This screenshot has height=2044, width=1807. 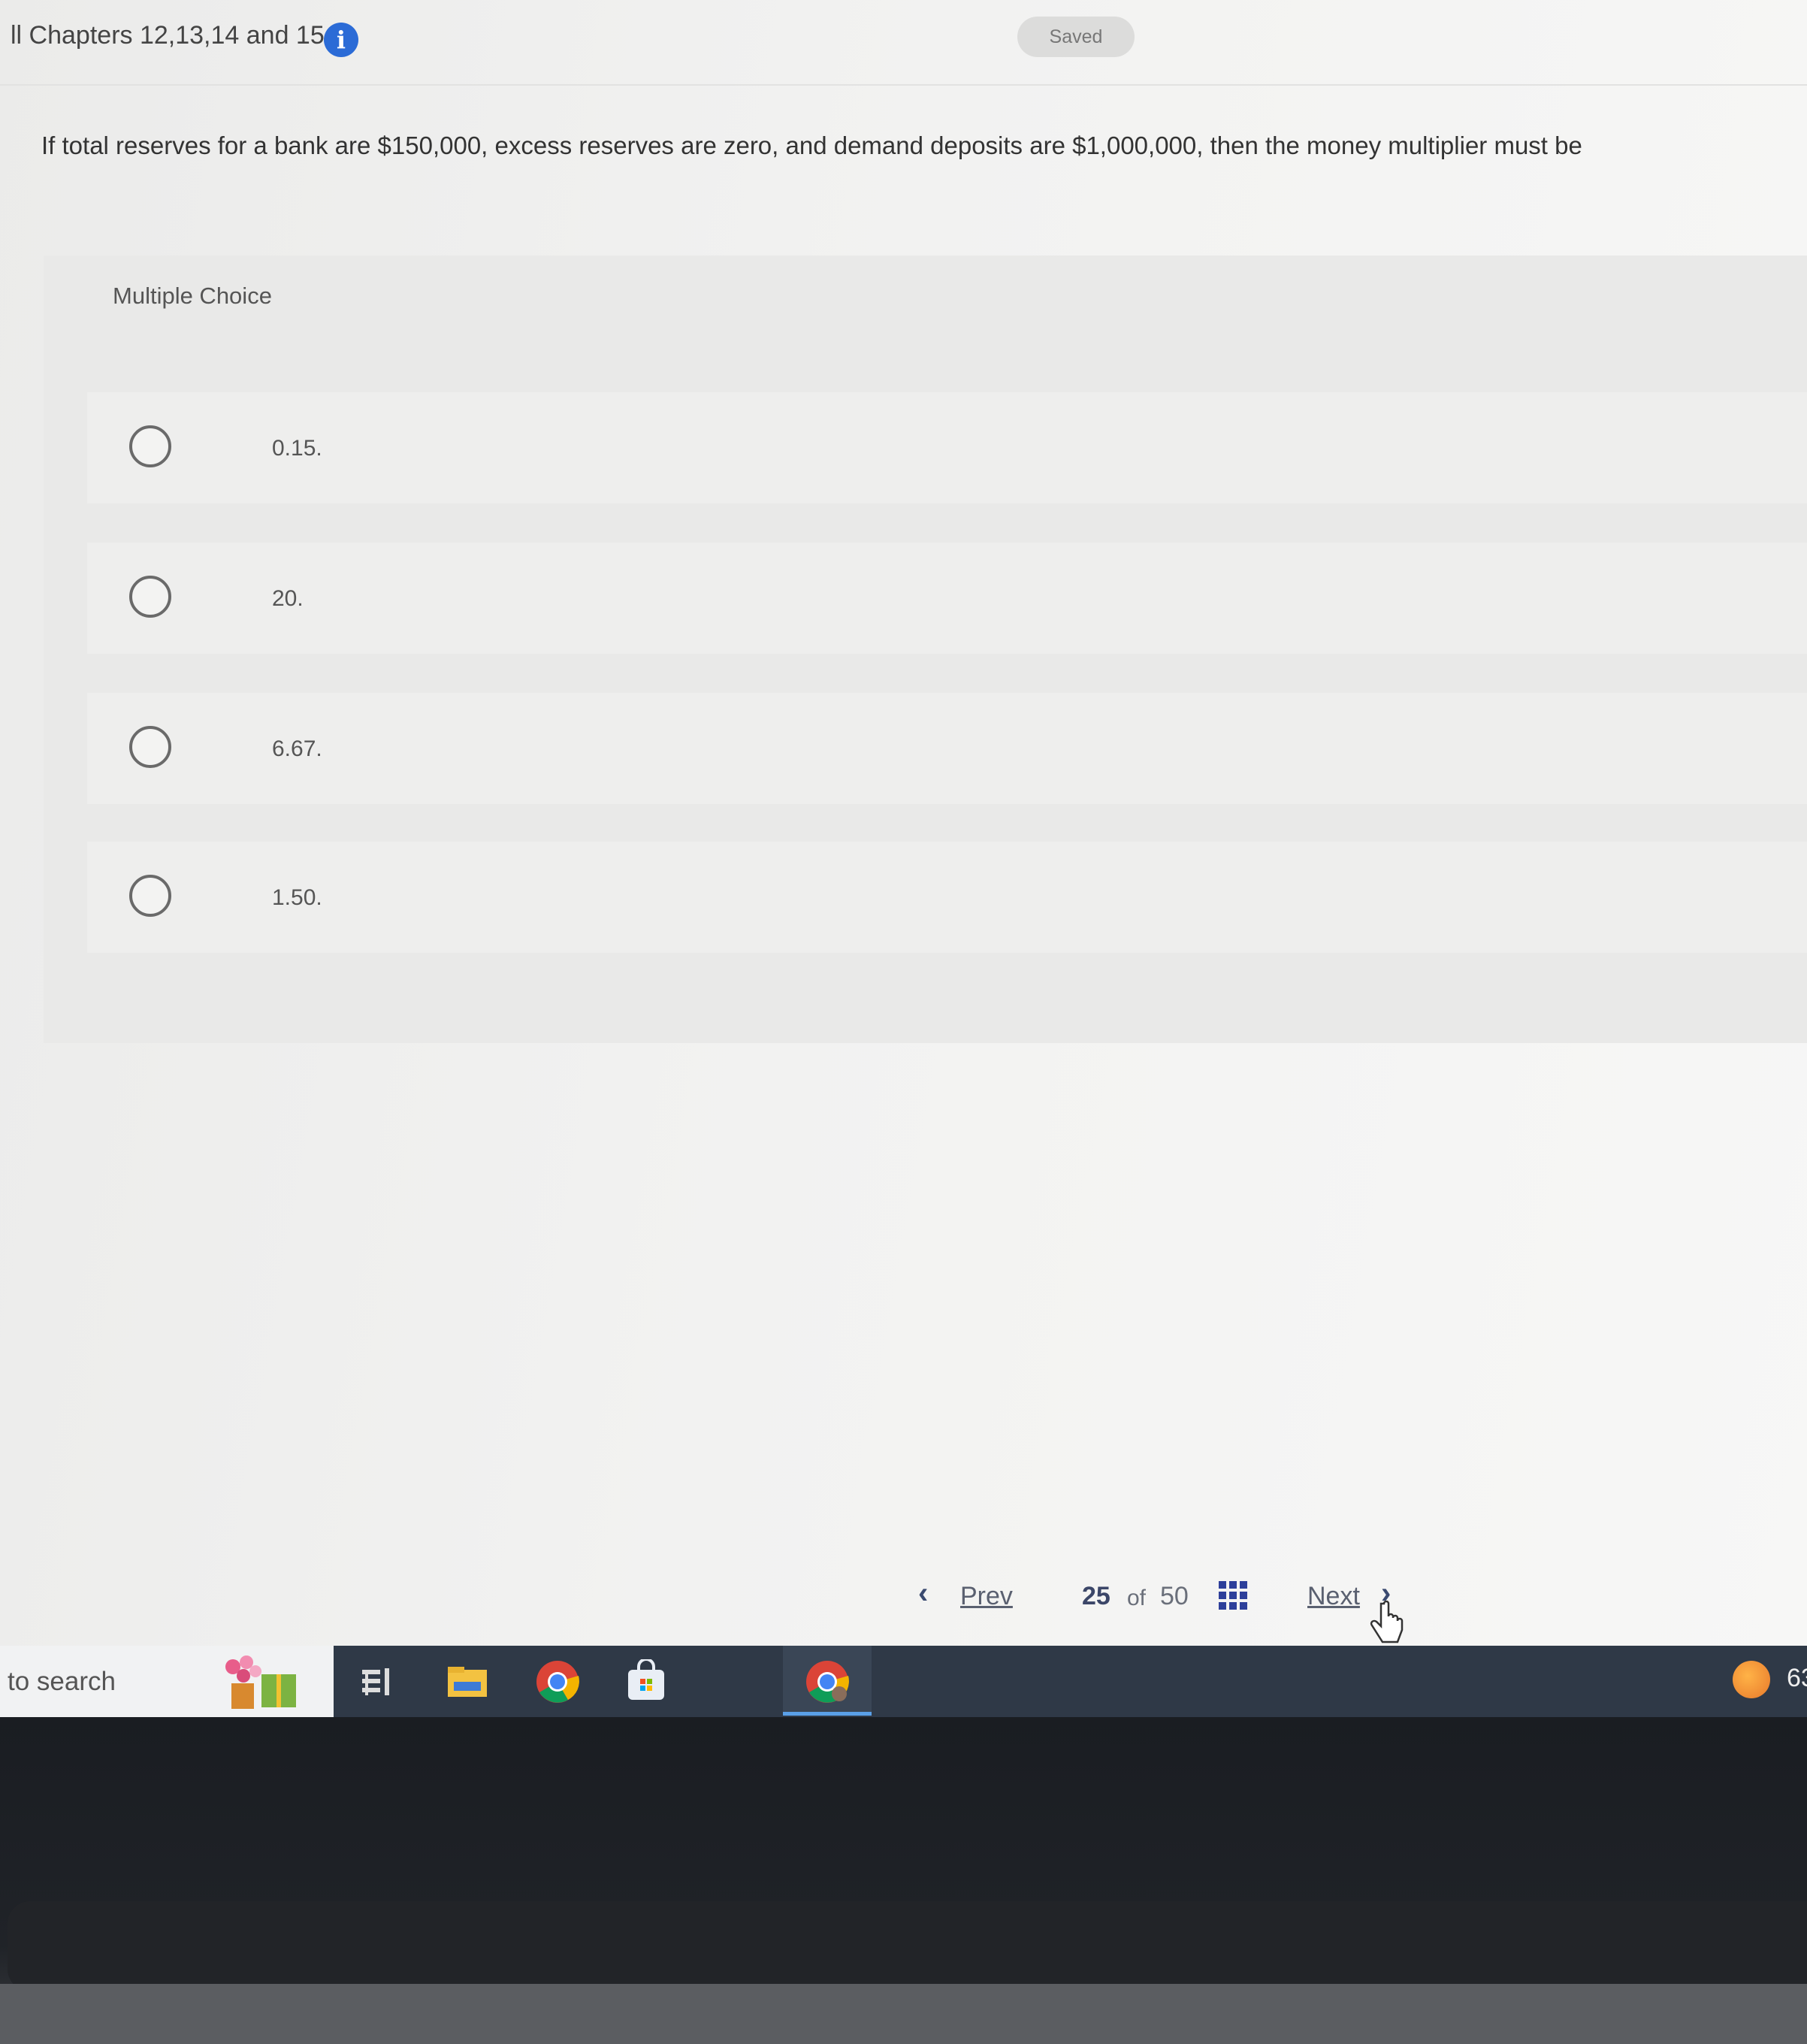 What do you see at coordinates (986, 1604) in the screenshot?
I see `prev-button: Prev` at bounding box center [986, 1604].